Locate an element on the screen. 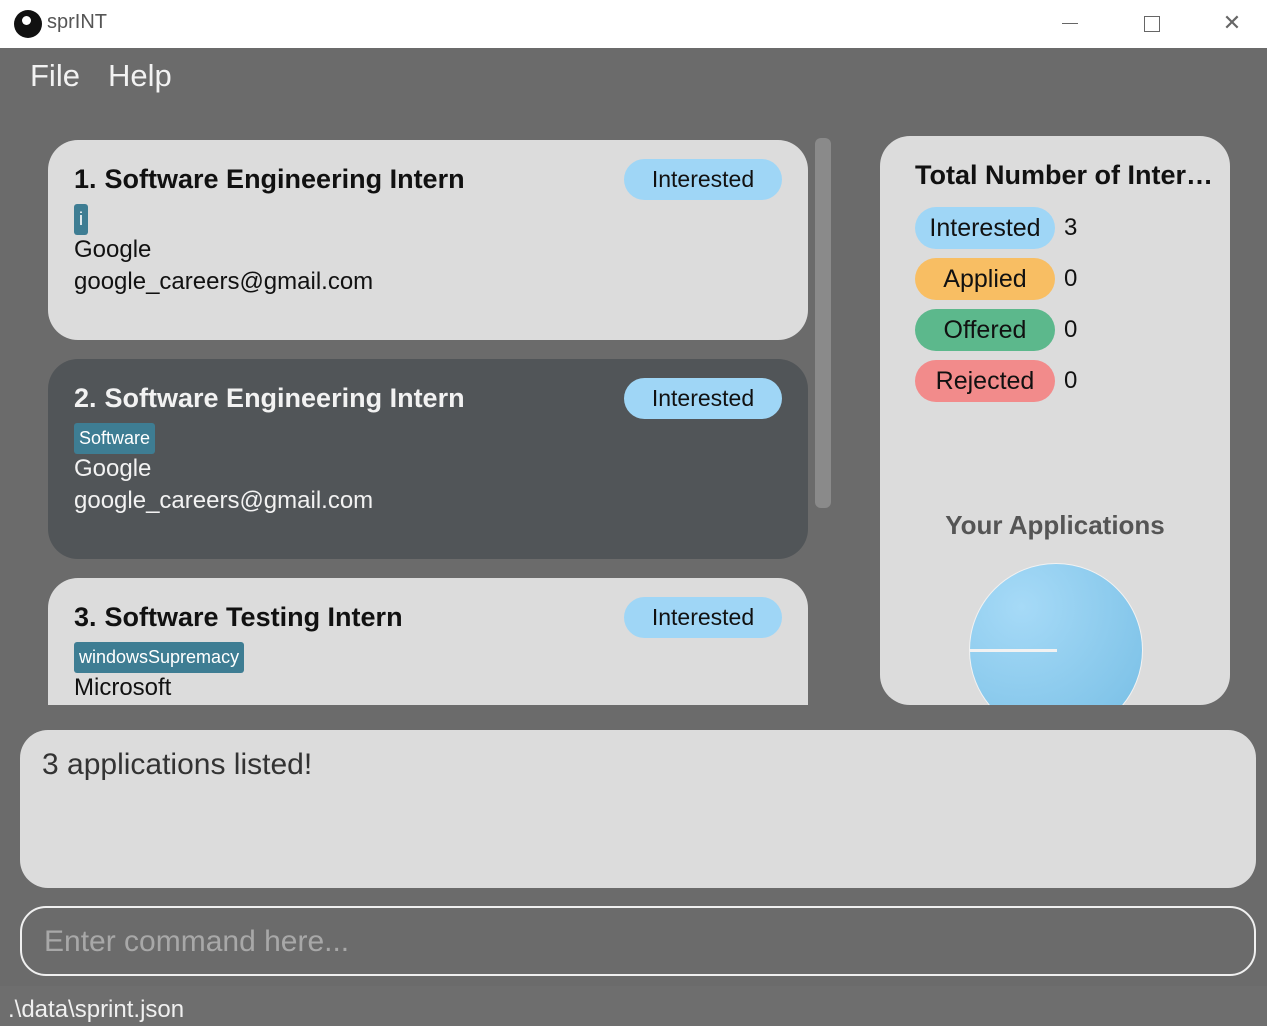 Image resolution: width=1267 pixels, height=1026 pixels. card-tag: Software is located at coordinates (115, 438).